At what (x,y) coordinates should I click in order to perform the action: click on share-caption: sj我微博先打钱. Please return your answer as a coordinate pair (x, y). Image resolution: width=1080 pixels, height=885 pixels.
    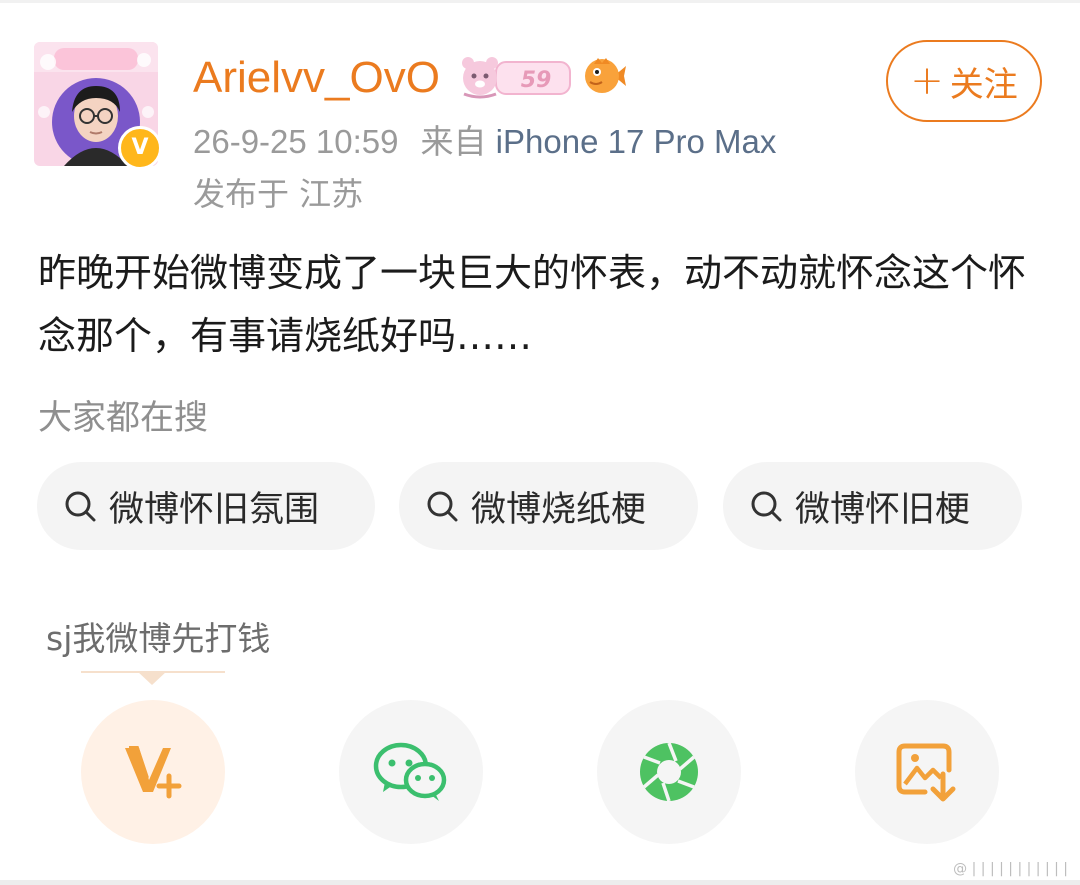
    Looking at the image, I should click on (158, 638).